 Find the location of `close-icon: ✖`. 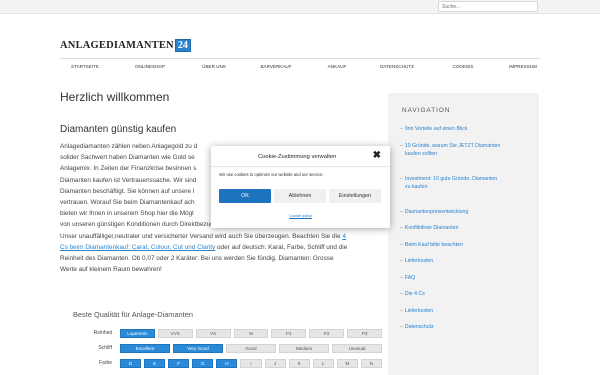

close-icon: ✖ is located at coordinates (377, 155).